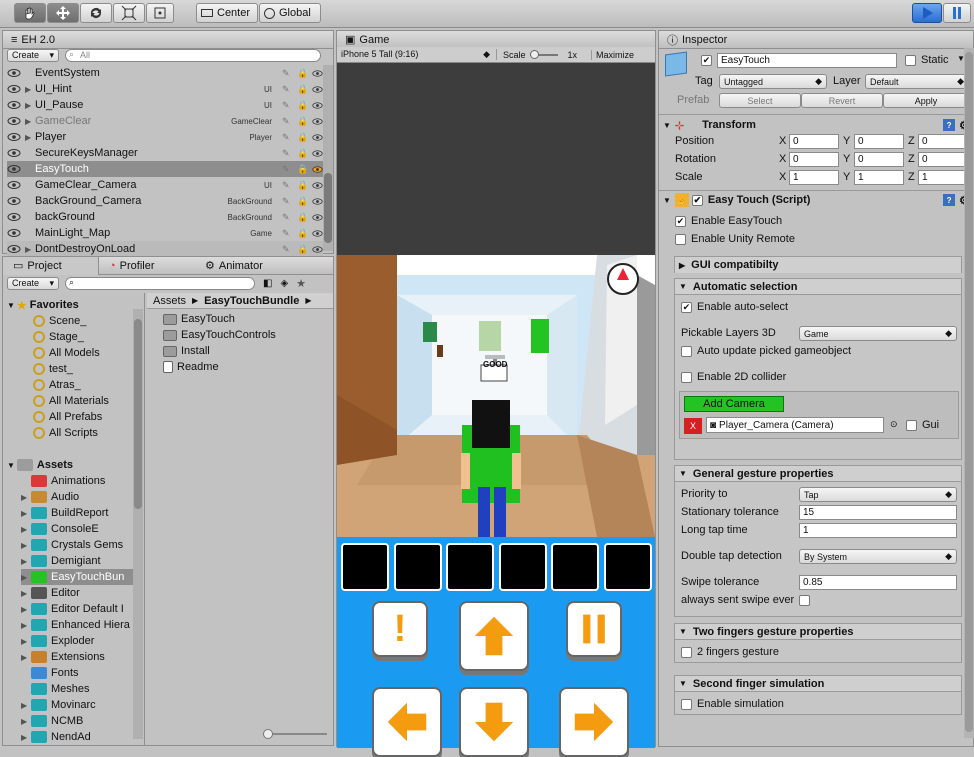  I want to click on asset-folder-item: ▶ Exploder, so click(77, 641).